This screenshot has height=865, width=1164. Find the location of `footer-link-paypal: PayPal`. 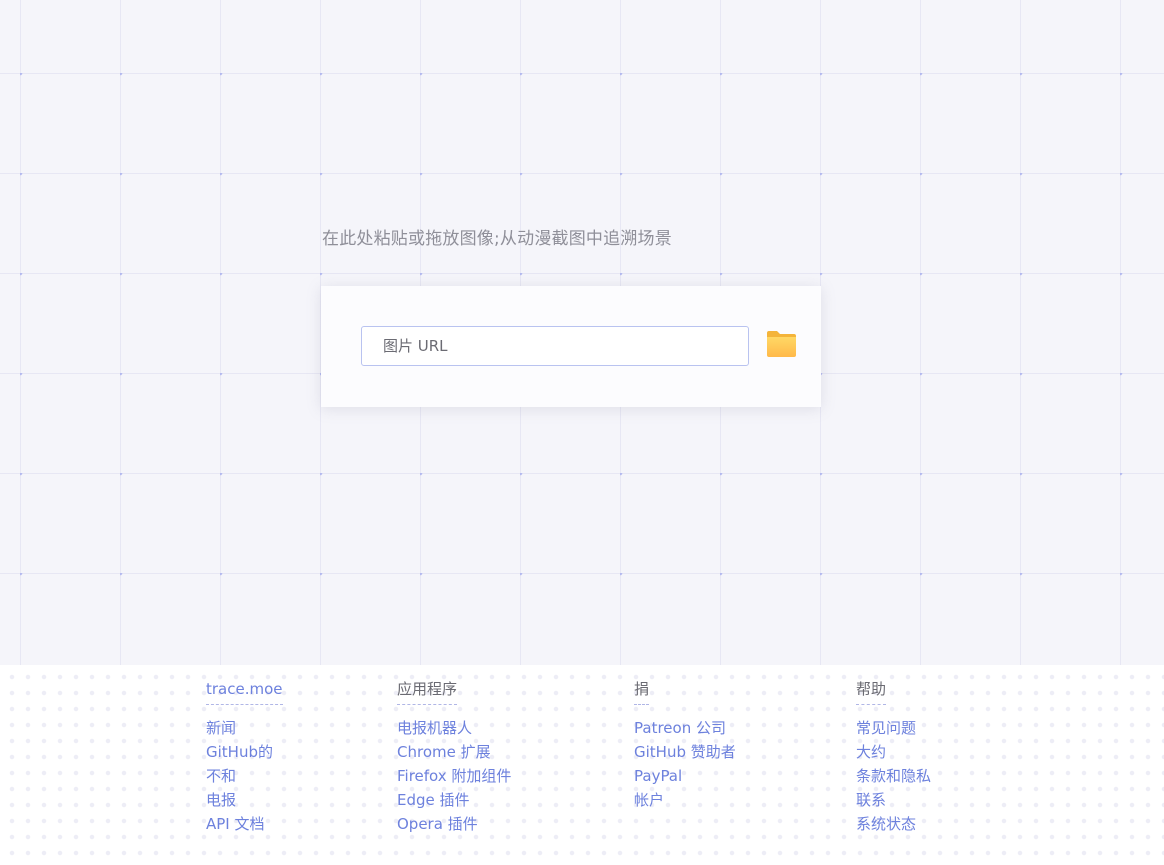

footer-link-paypal: PayPal is located at coordinates (685, 776).